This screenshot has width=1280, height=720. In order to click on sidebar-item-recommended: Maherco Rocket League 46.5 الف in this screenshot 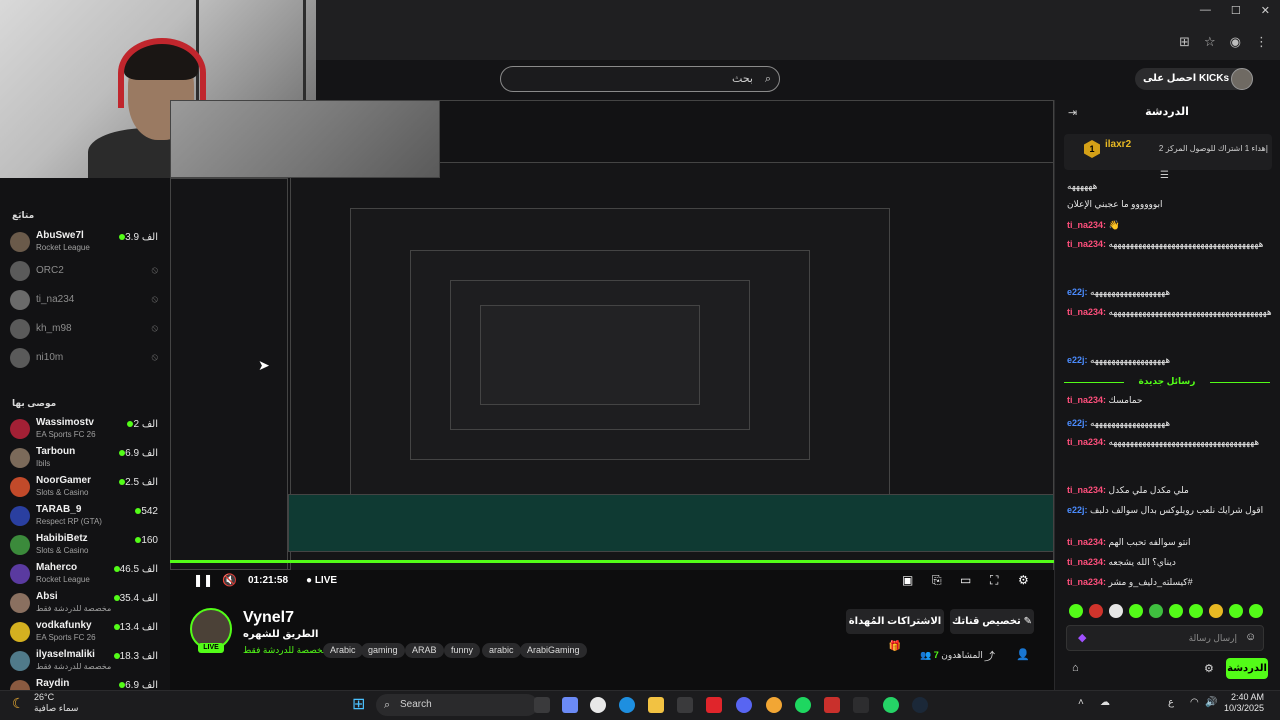, I will do `click(85, 574)`.